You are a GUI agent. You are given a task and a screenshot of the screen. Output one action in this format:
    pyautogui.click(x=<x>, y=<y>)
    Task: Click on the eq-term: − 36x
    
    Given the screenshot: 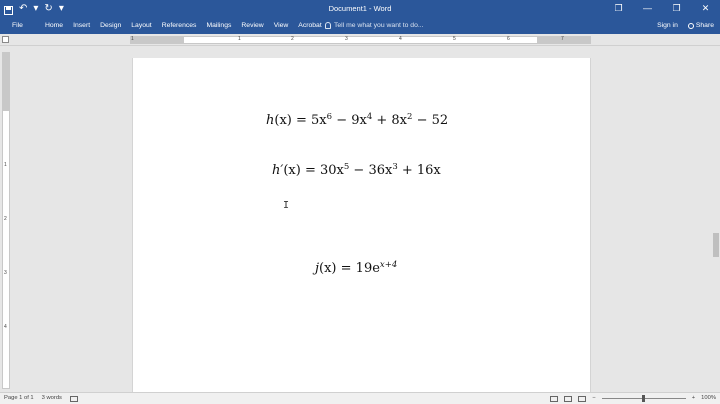 What is the action you would take?
    pyautogui.click(x=371, y=170)
    